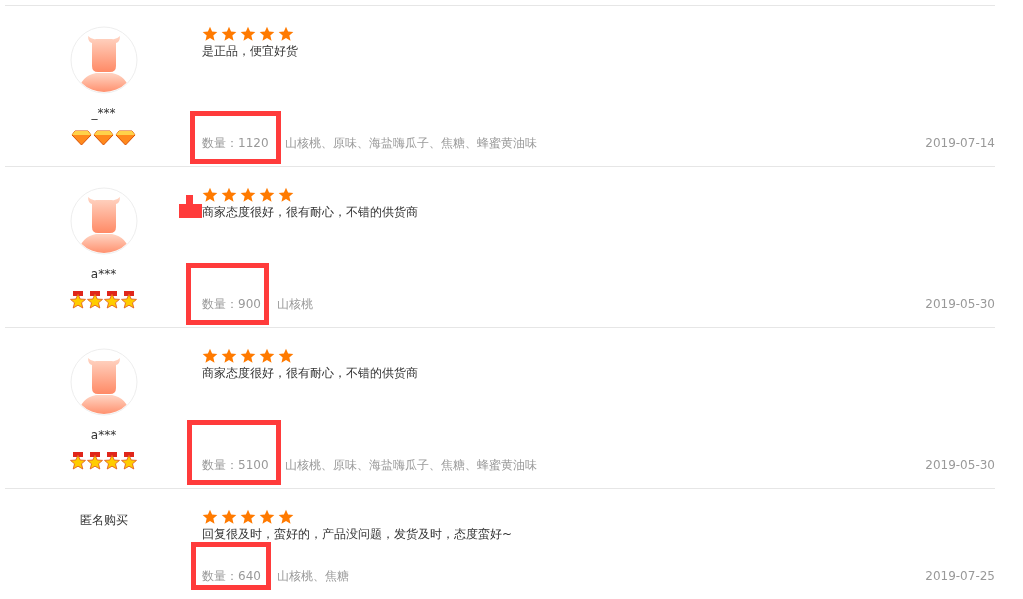 The height and width of the screenshot is (599, 1023). What do you see at coordinates (357, 534) in the screenshot?
I see `review-comment: 回复很及时，蛮好的，产品没问题，发货及时，态度蛮好~` at bounding box center [357, 534].